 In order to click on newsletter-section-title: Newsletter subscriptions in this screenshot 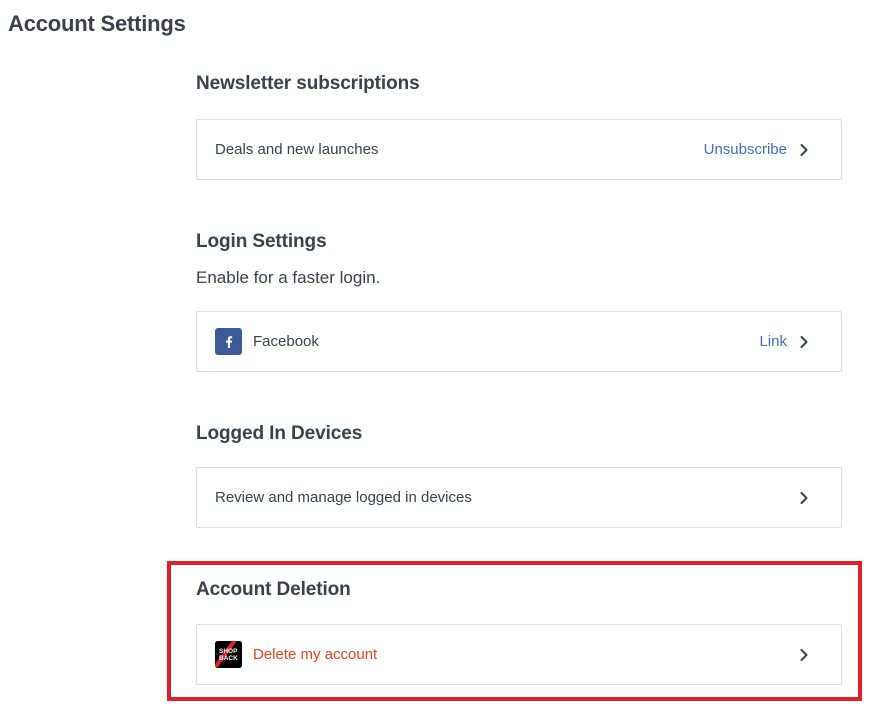, I will do `click(308, 83)`.